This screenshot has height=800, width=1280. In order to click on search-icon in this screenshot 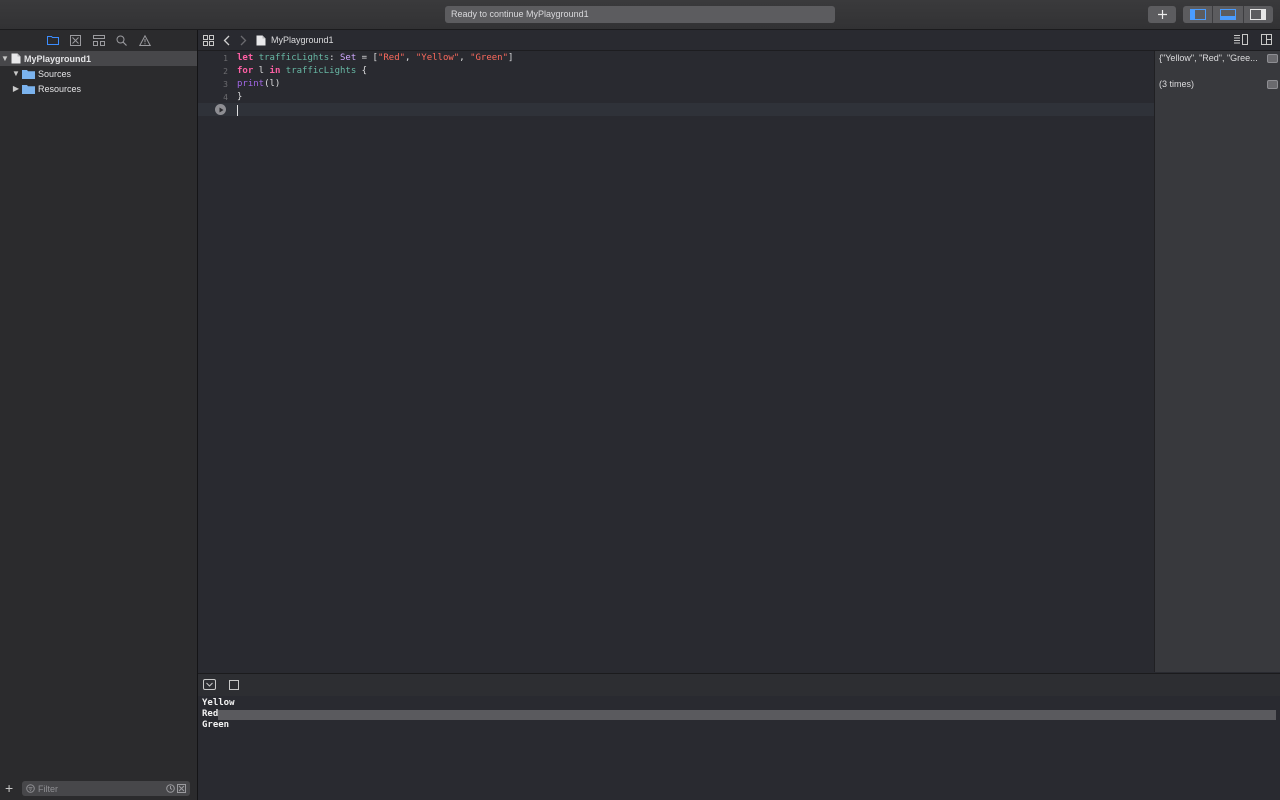, I will do `click(122, 40)`.